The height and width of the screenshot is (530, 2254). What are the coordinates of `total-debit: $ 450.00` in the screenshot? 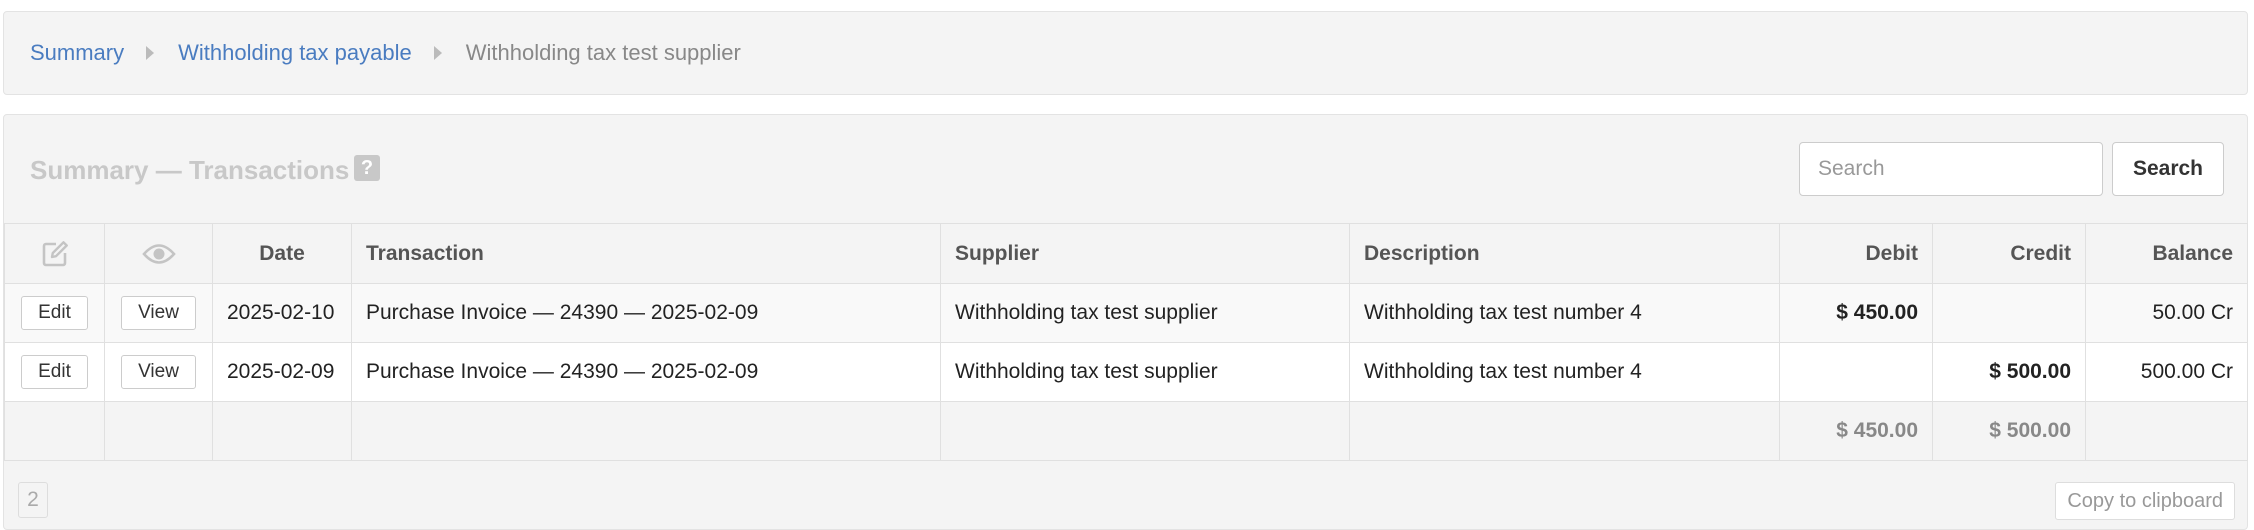 It's located at (1856, 431).